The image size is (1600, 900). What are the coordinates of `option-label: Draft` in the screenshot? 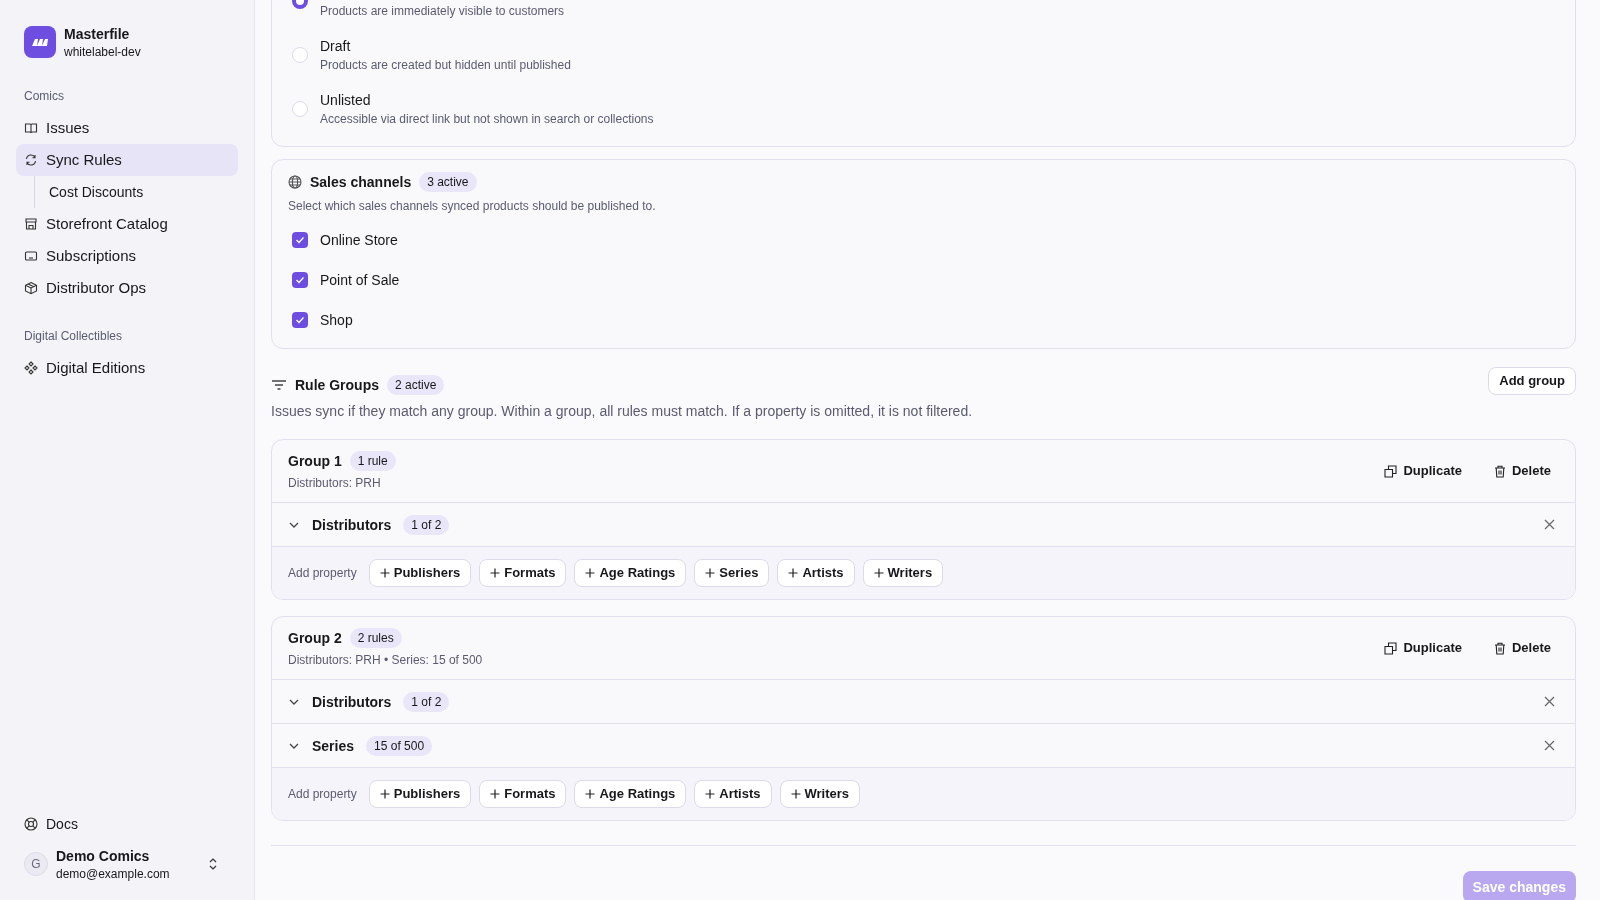 It's located at (336, 46).